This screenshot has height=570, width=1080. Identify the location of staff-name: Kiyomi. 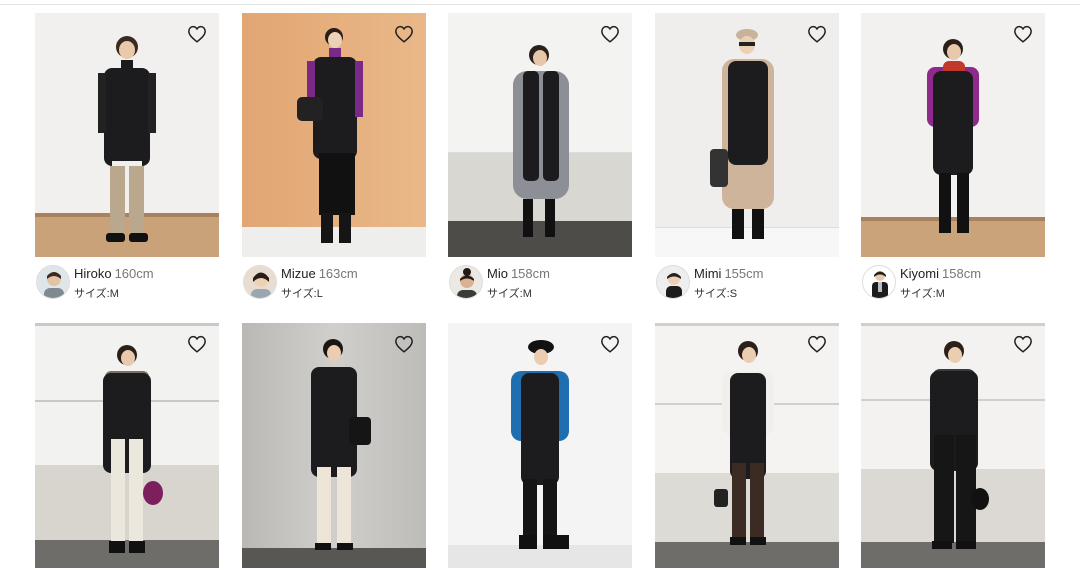
(919, 273).